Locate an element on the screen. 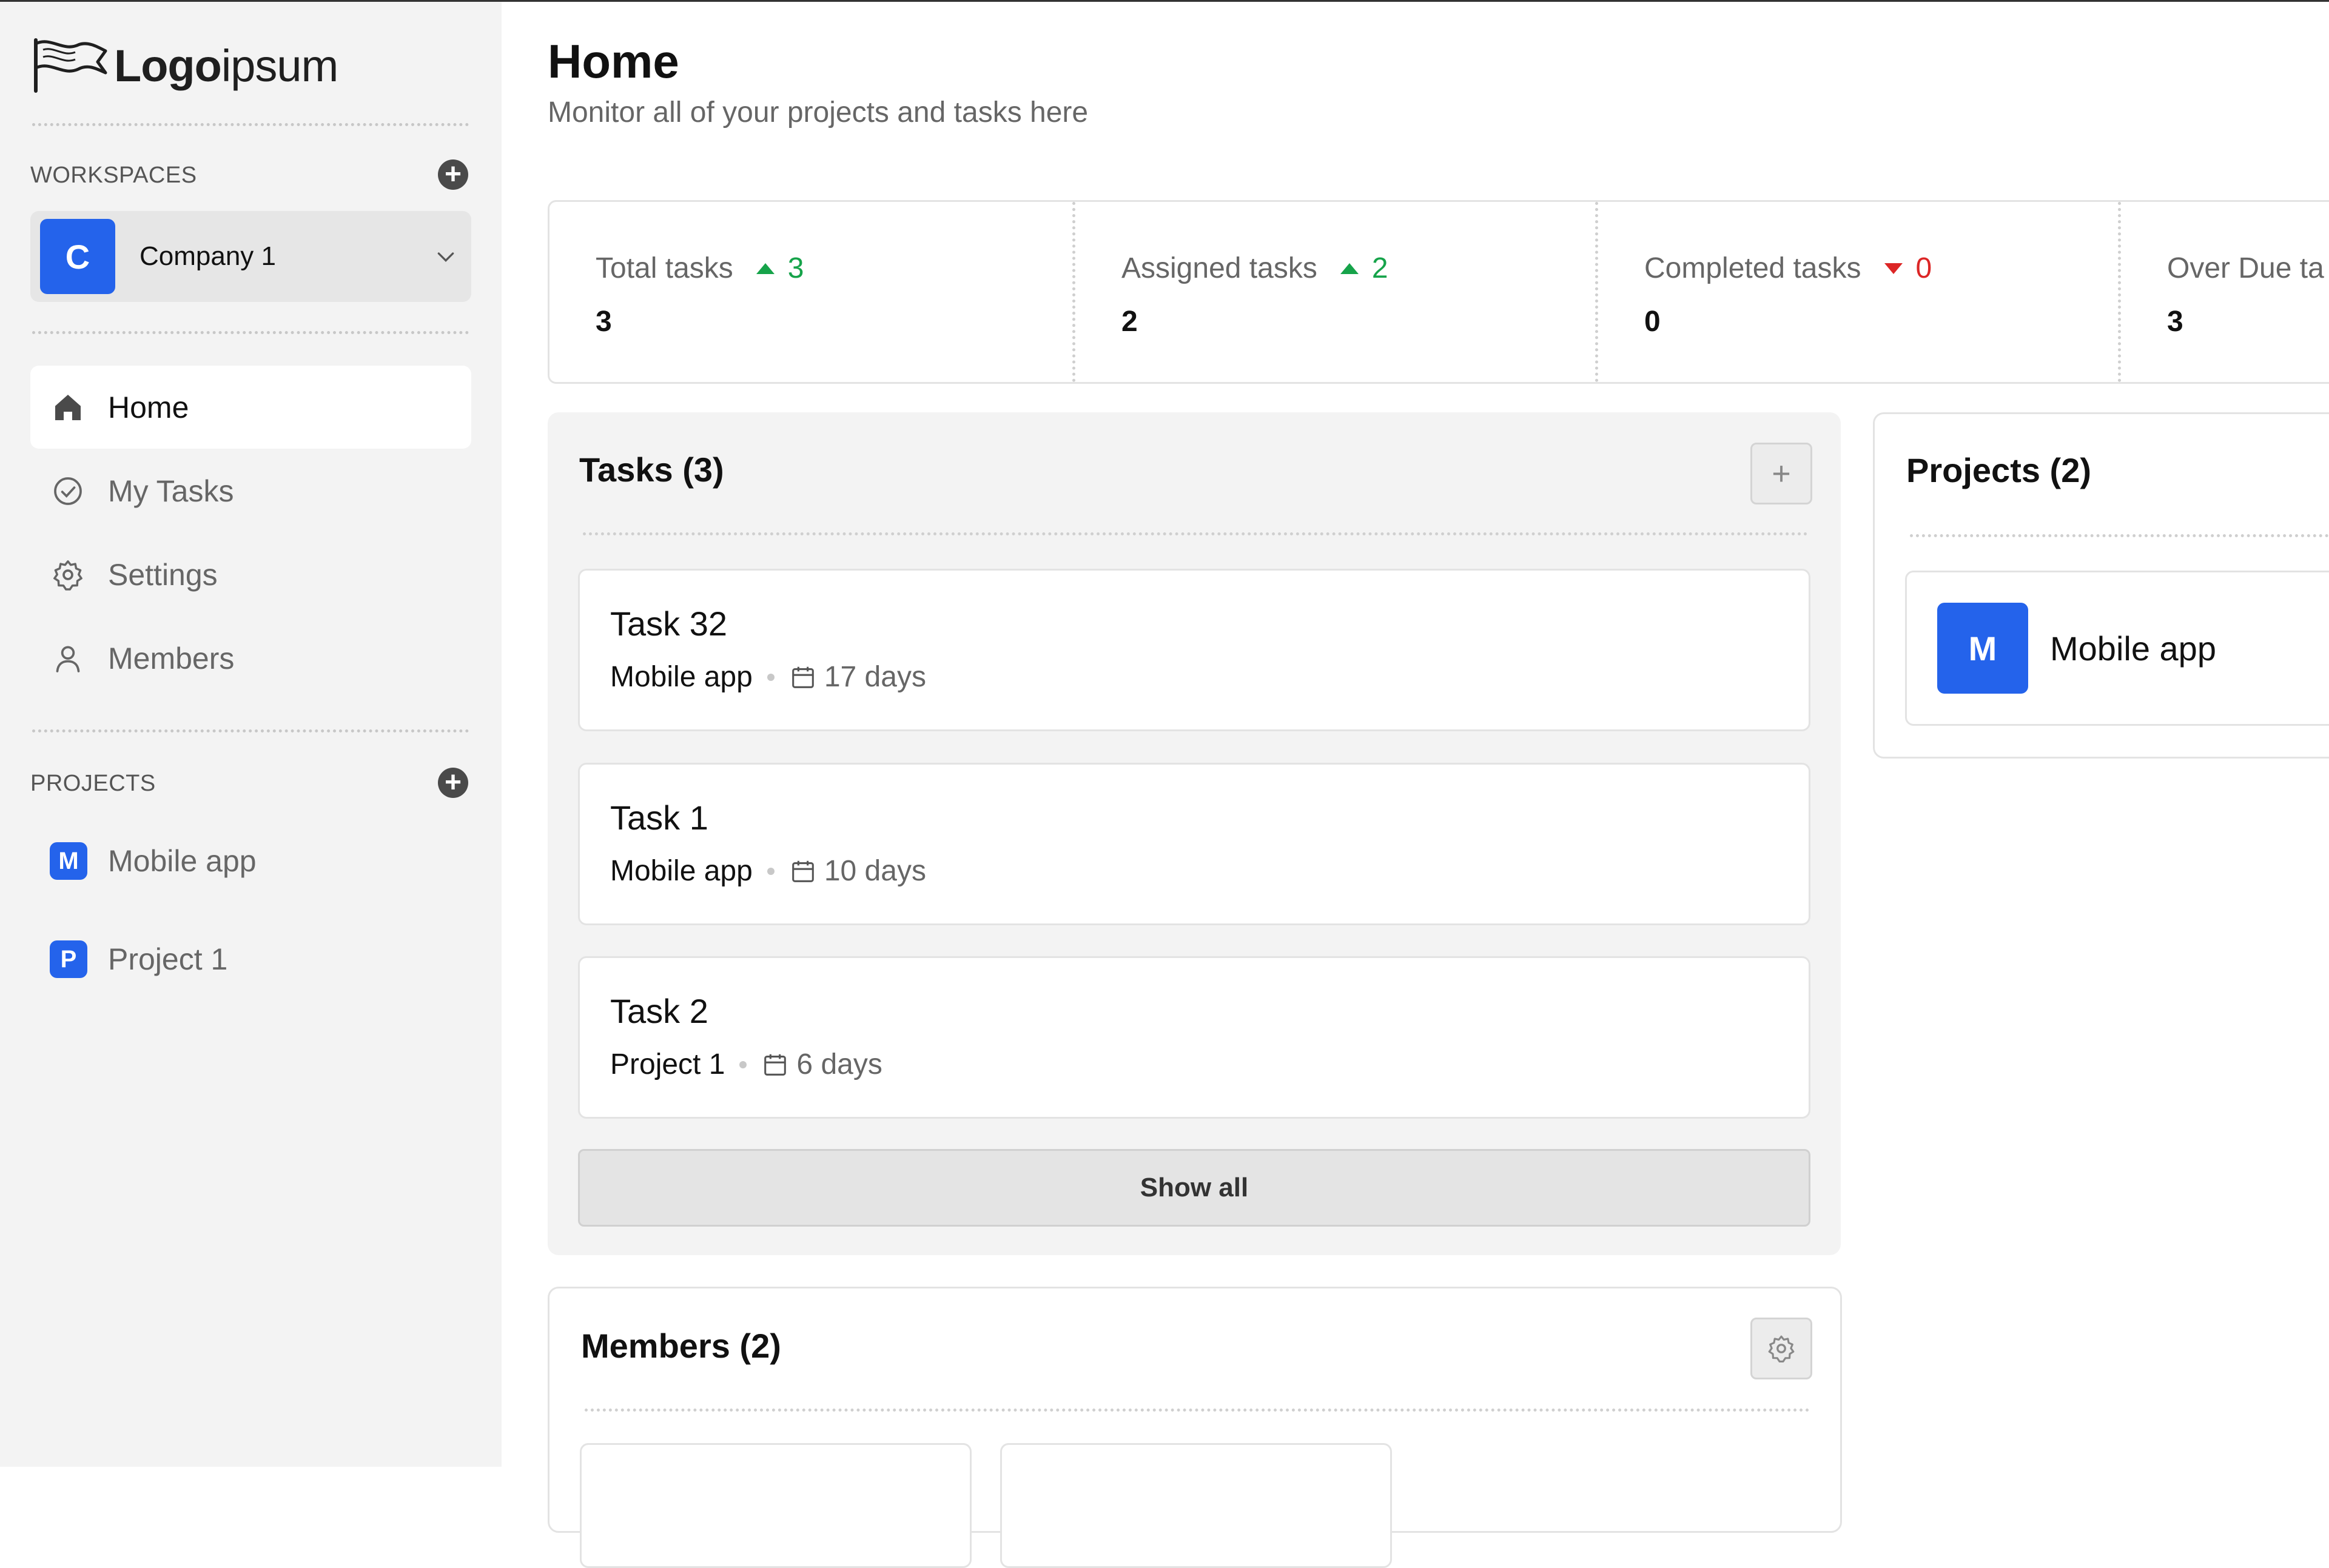 The image size is (2329, 1568). sidebar-item-home: Home is located at coordinates (251, 408).